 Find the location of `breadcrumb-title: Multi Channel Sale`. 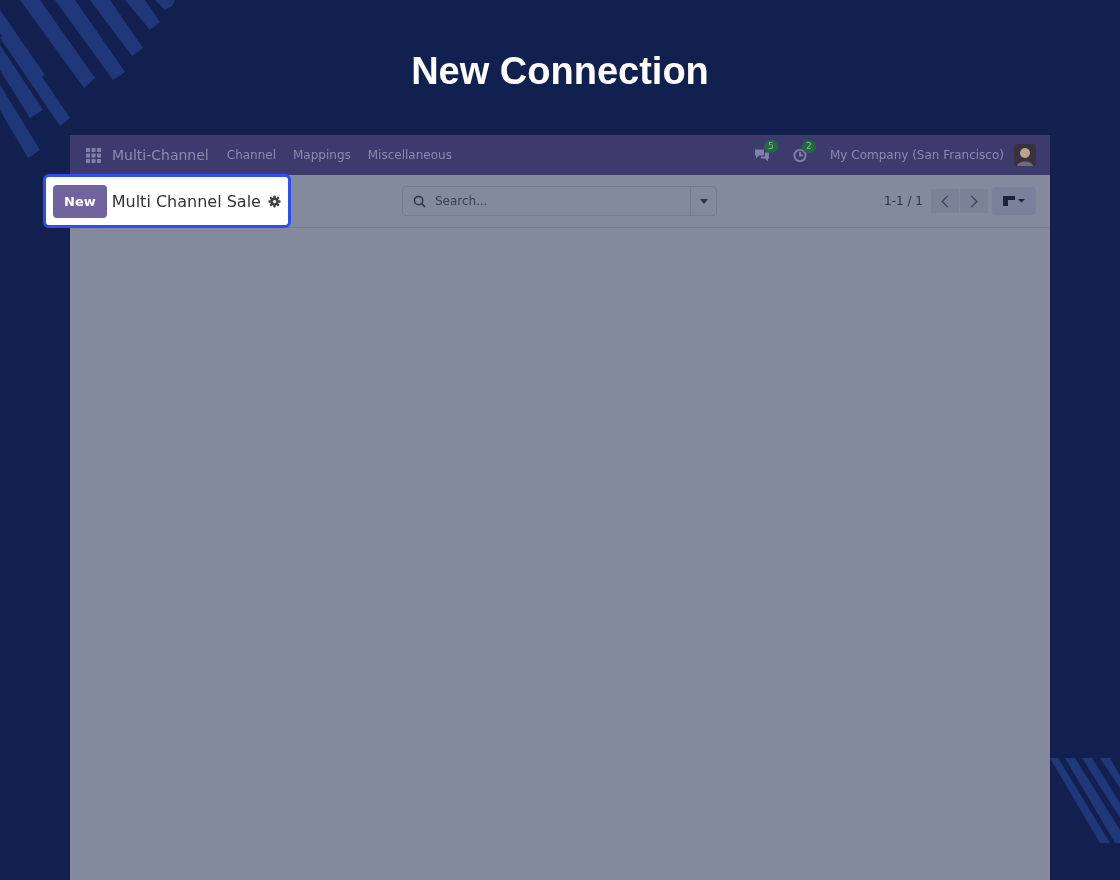

breadcrumb-title: Multi Channel Sale is located at coordinates (186, 201).